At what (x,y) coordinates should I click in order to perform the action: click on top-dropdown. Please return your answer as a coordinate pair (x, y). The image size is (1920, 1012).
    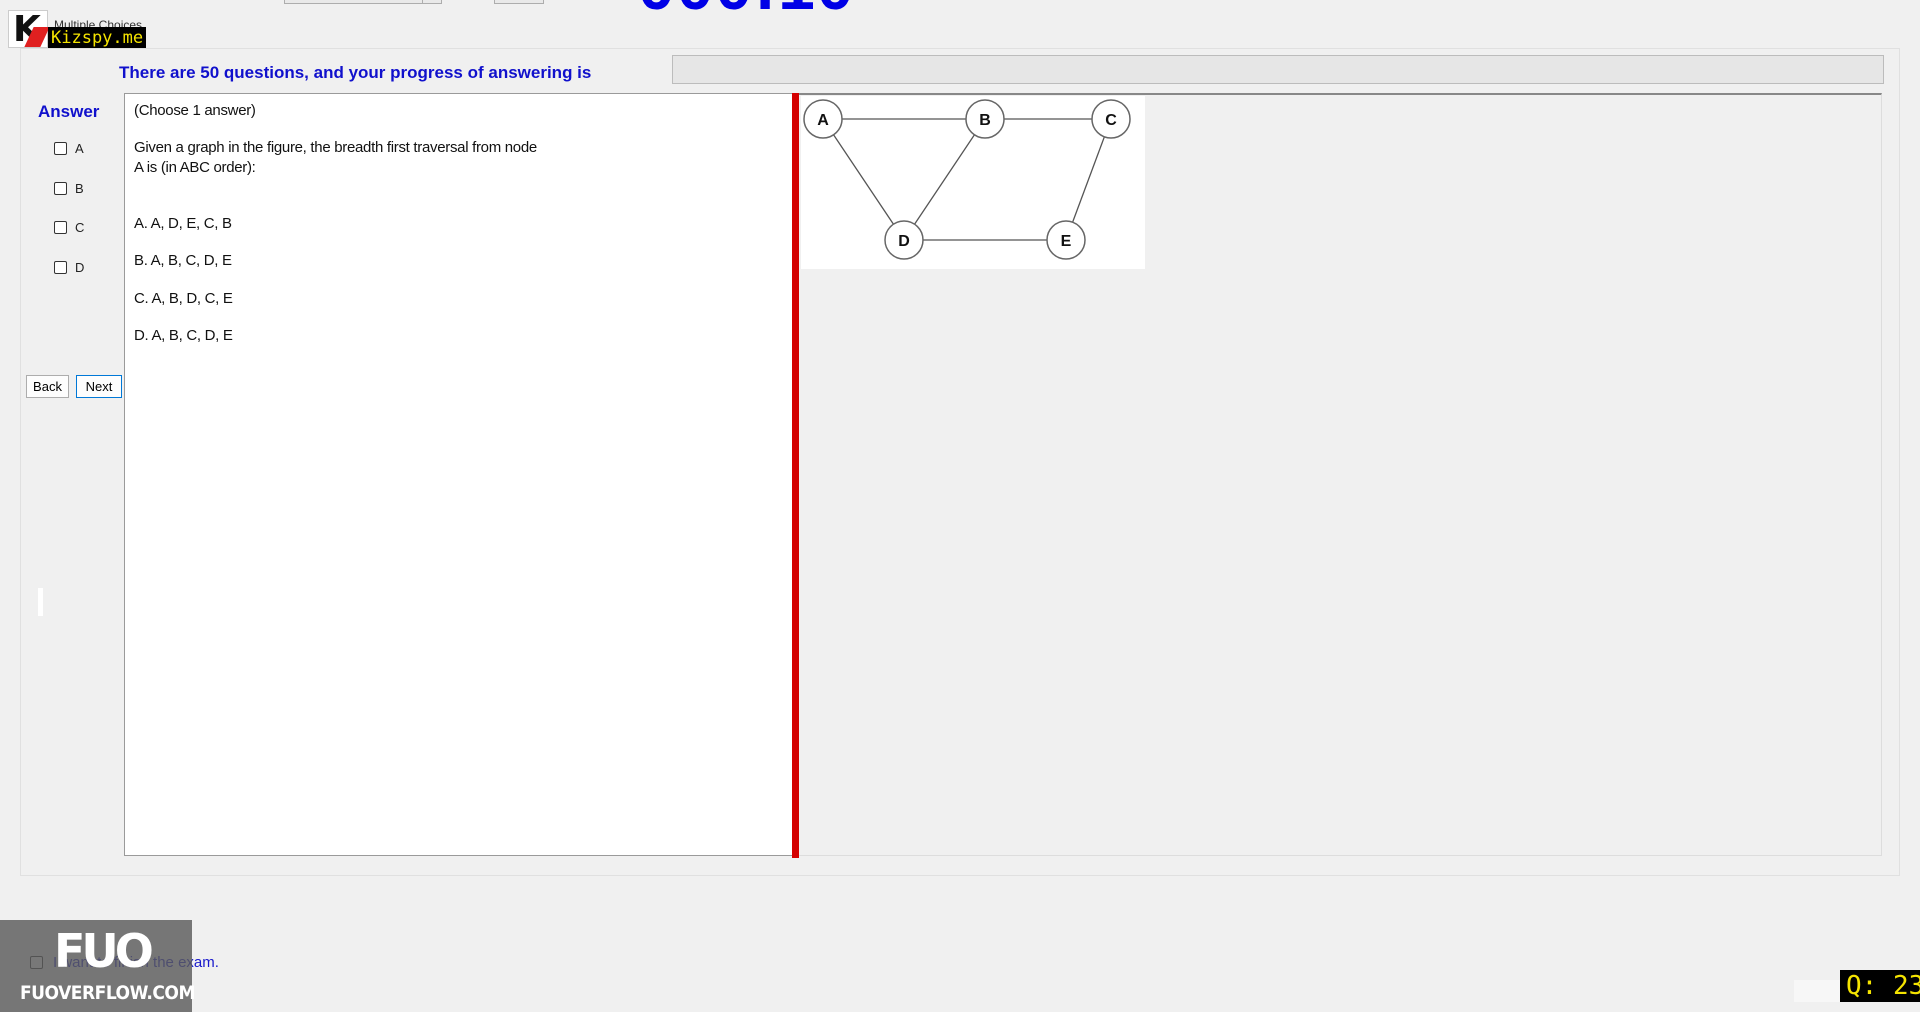
    Looking at the image, I should click on (363, 2).